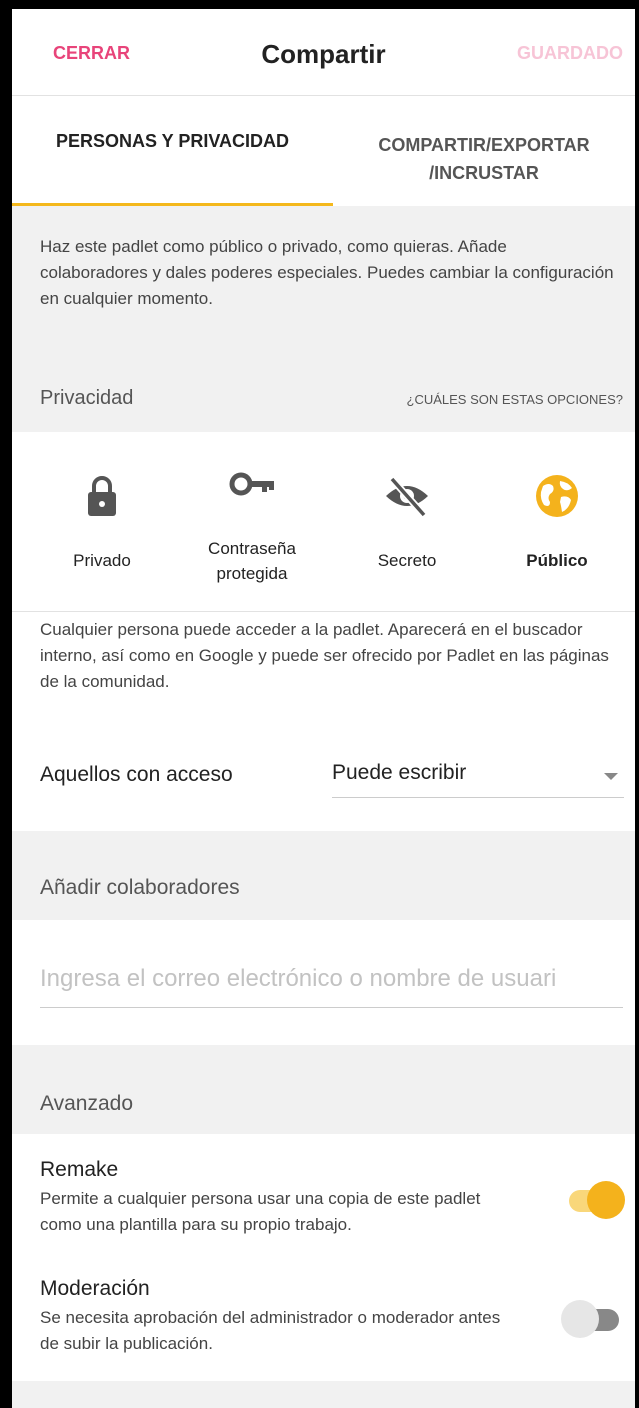 The height and width of the screenshot is (1408, 639). What do you see at coordinates (611, 776) in the screenshot?
I see `dropdown-arrow-icon` at bounding box center [611, 776].